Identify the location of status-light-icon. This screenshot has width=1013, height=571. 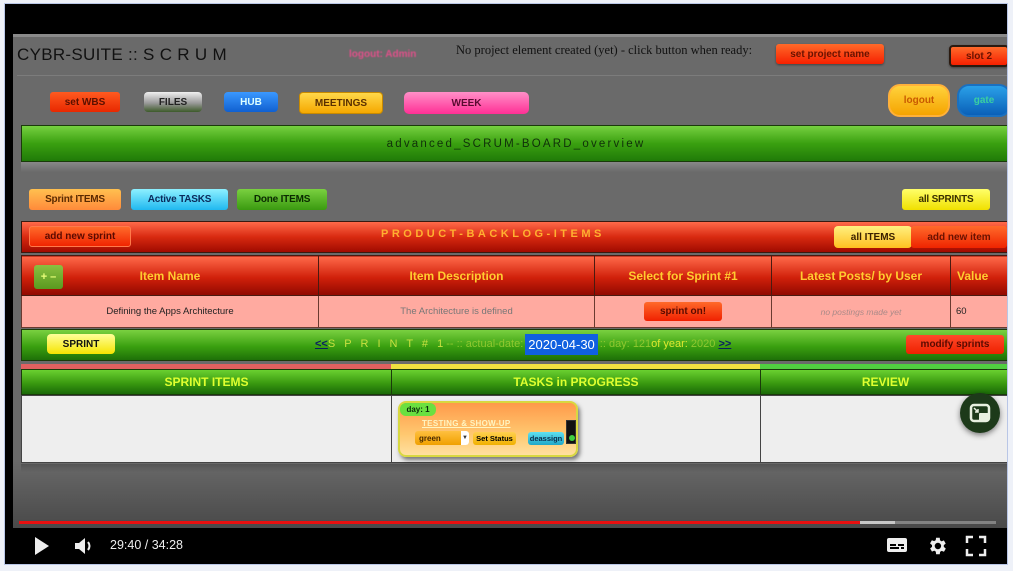
(572, 438).